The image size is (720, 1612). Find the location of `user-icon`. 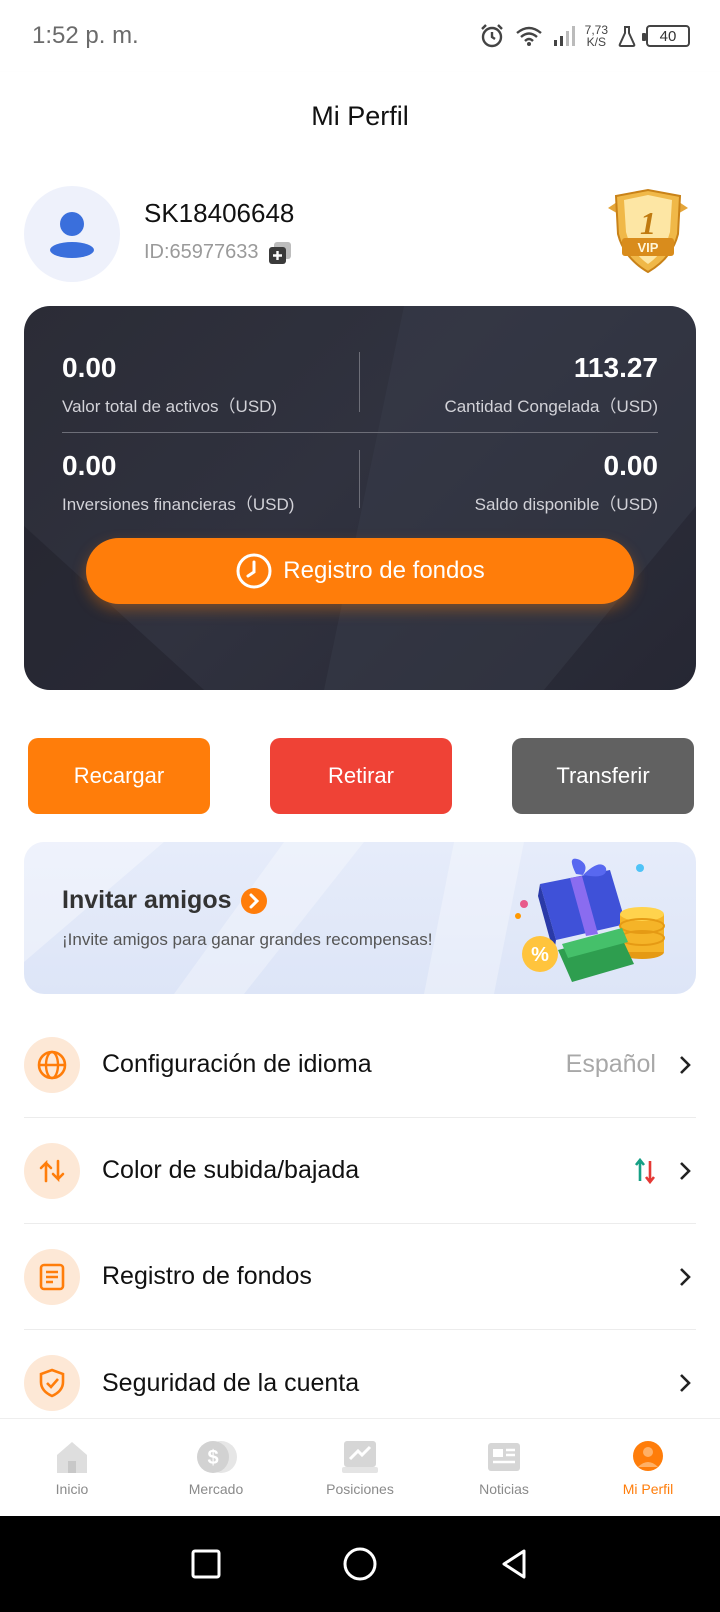

user-icon is located at coordinates (72, 235).